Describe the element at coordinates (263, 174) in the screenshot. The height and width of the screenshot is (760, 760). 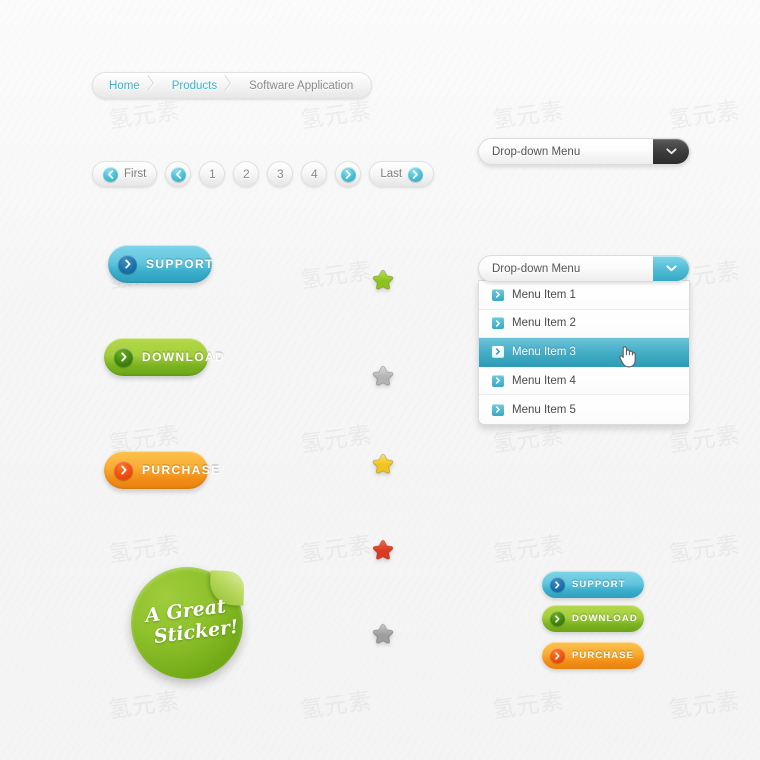
I see `pagination: First 1 2 3 4 Last` at that location.